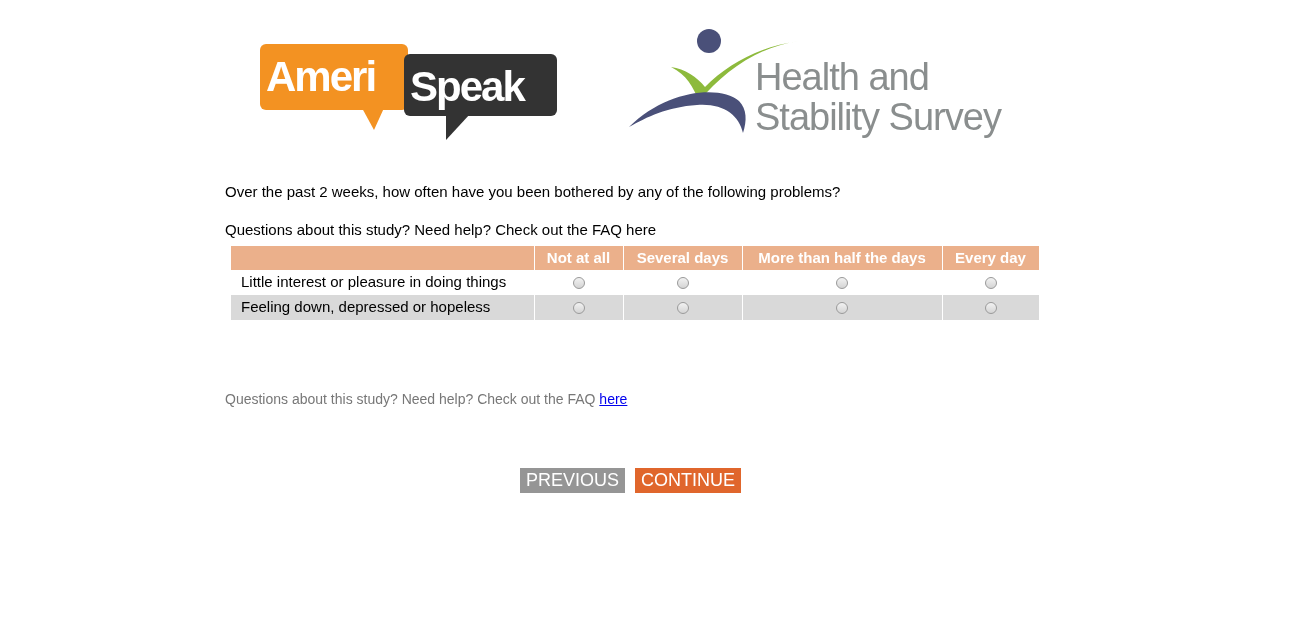 This screenshot has height=632, width=1293. Describe the element at coordinates (427, 399) in the screenshot. I see `footer-help-text: Questions about this study? Need help? Check out the FAQ here` at that location.